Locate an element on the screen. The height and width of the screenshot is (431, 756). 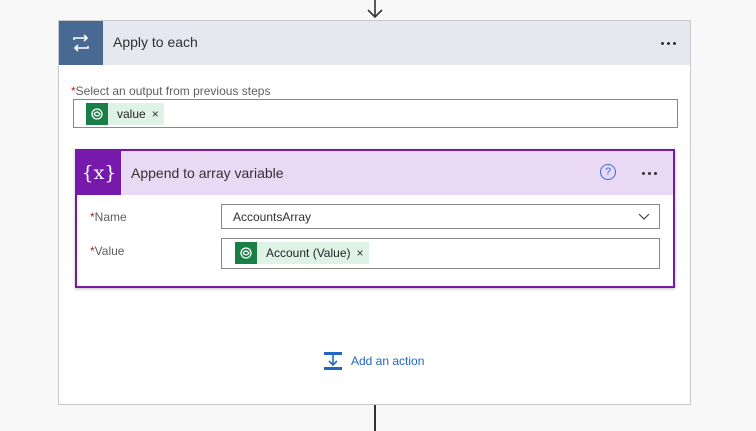
value-input: Account (Value) × is located at coordinates (440, 253).